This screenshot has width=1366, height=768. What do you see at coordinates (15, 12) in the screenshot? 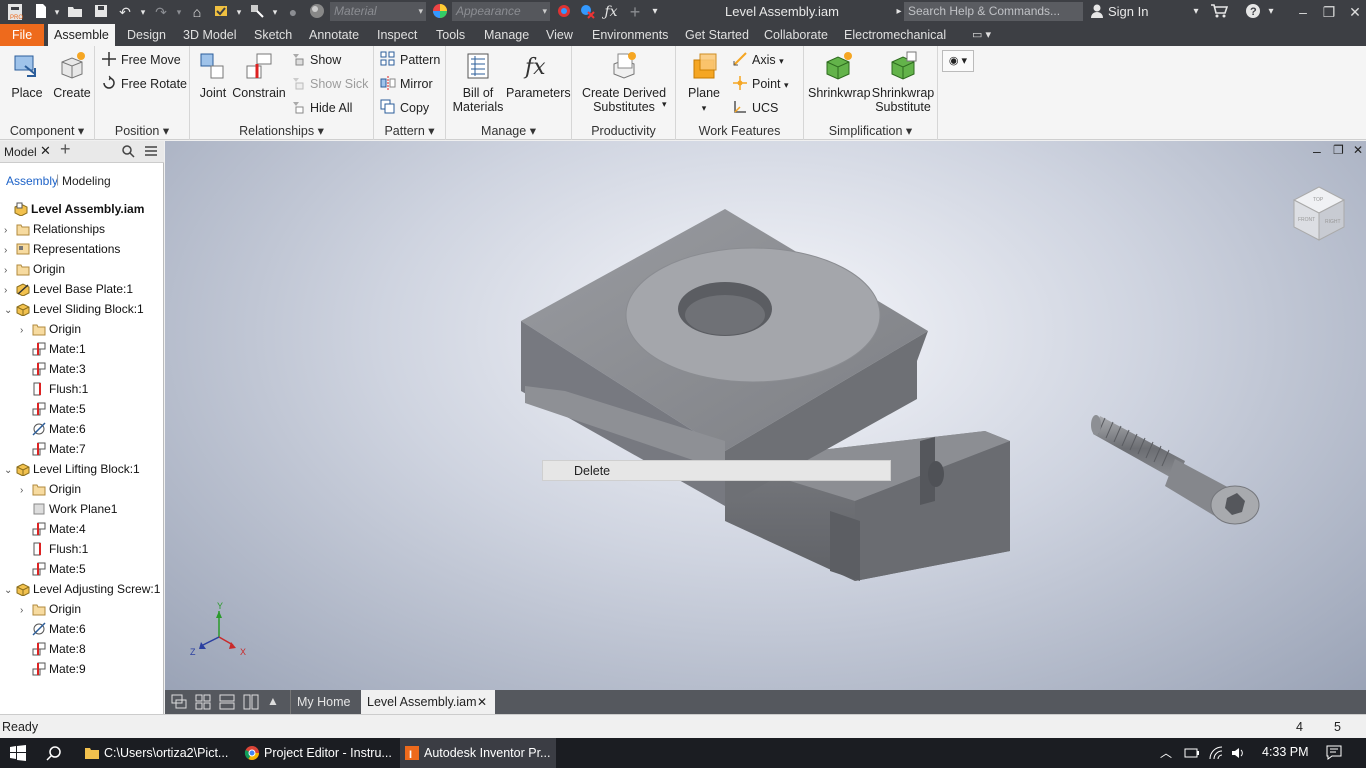
I see `app-logo: PRO` at bounding box center [15, 12].